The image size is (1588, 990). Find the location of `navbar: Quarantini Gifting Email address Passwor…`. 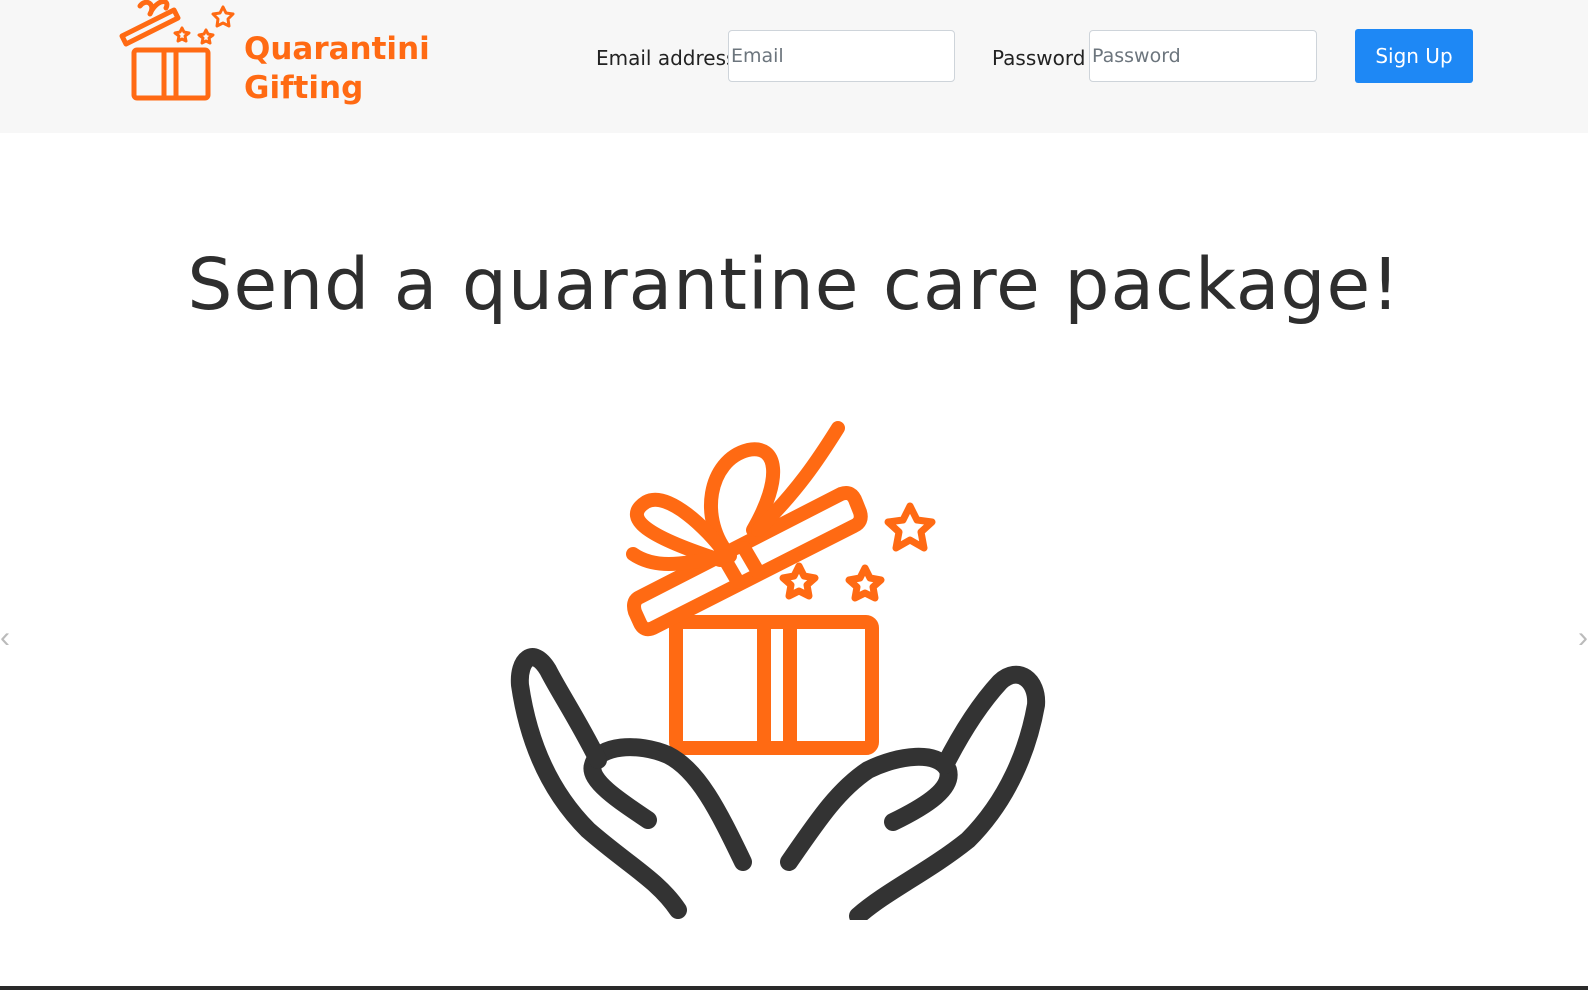

navbar: Quarantini Gifting Email address Passwor… is located at coordinates (794, 66).